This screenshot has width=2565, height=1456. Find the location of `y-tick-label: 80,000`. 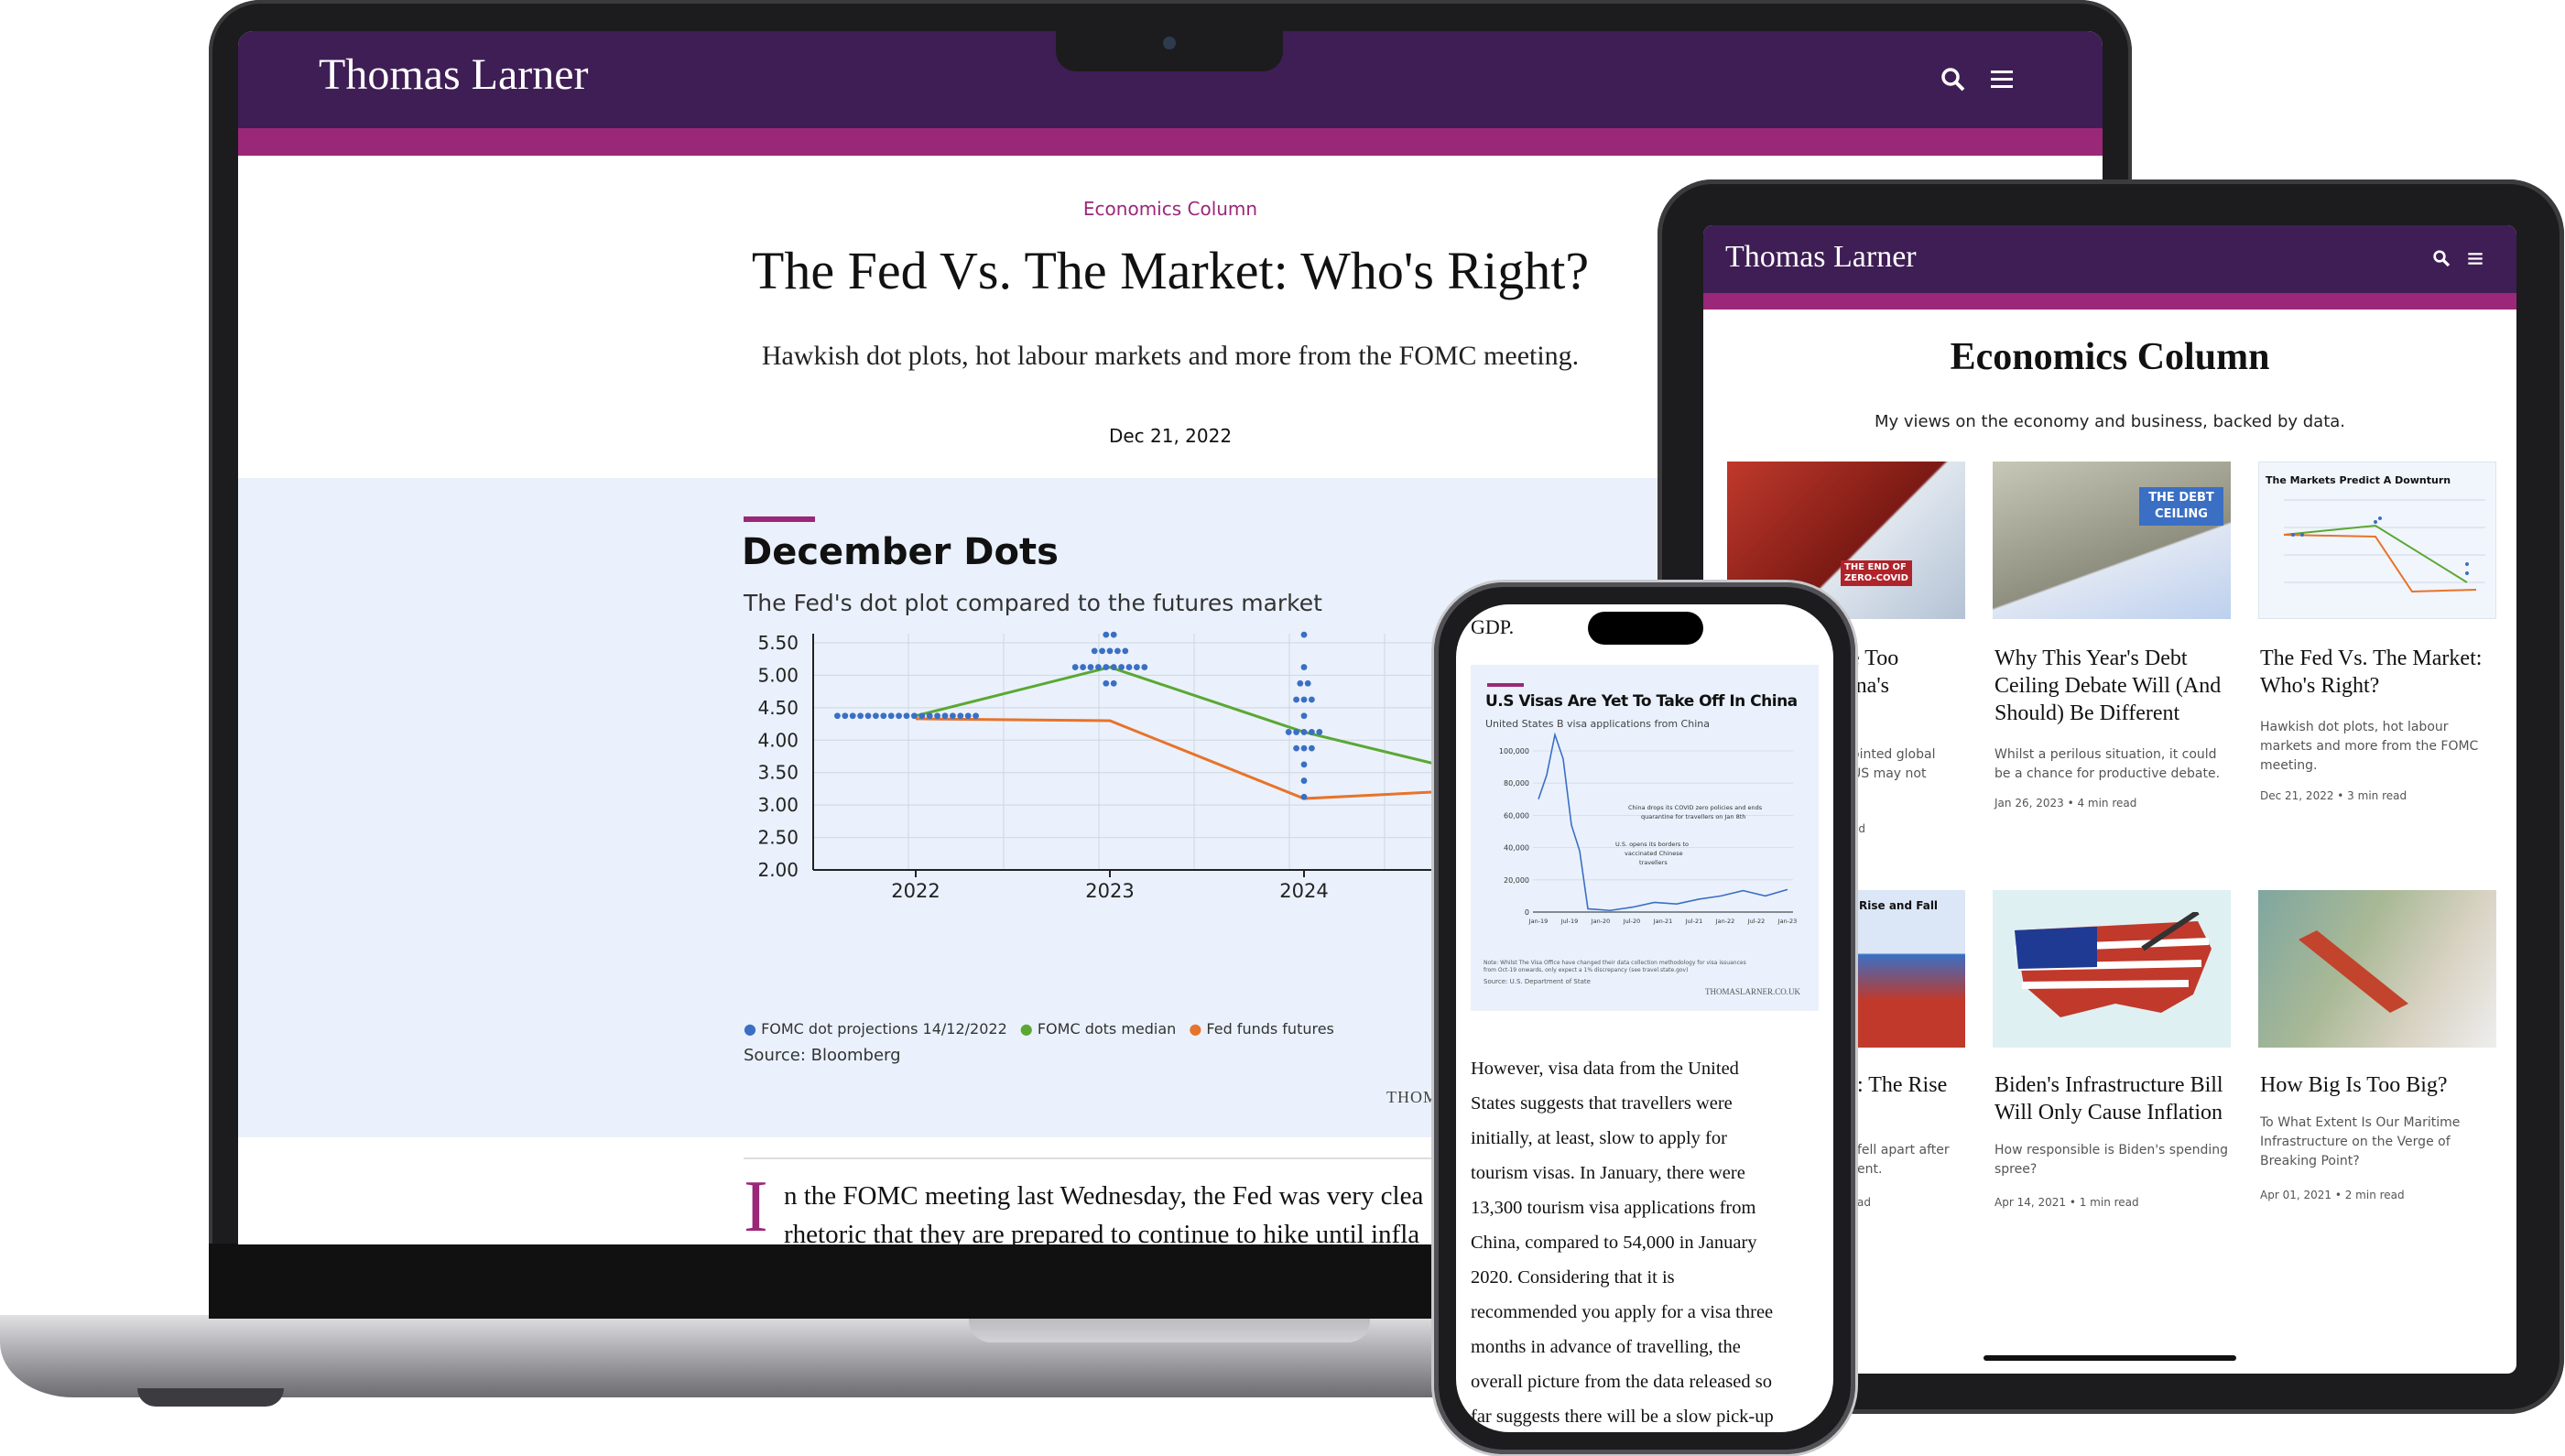

y-tick-label: 80,000 is located at coordinates (1516, 783).